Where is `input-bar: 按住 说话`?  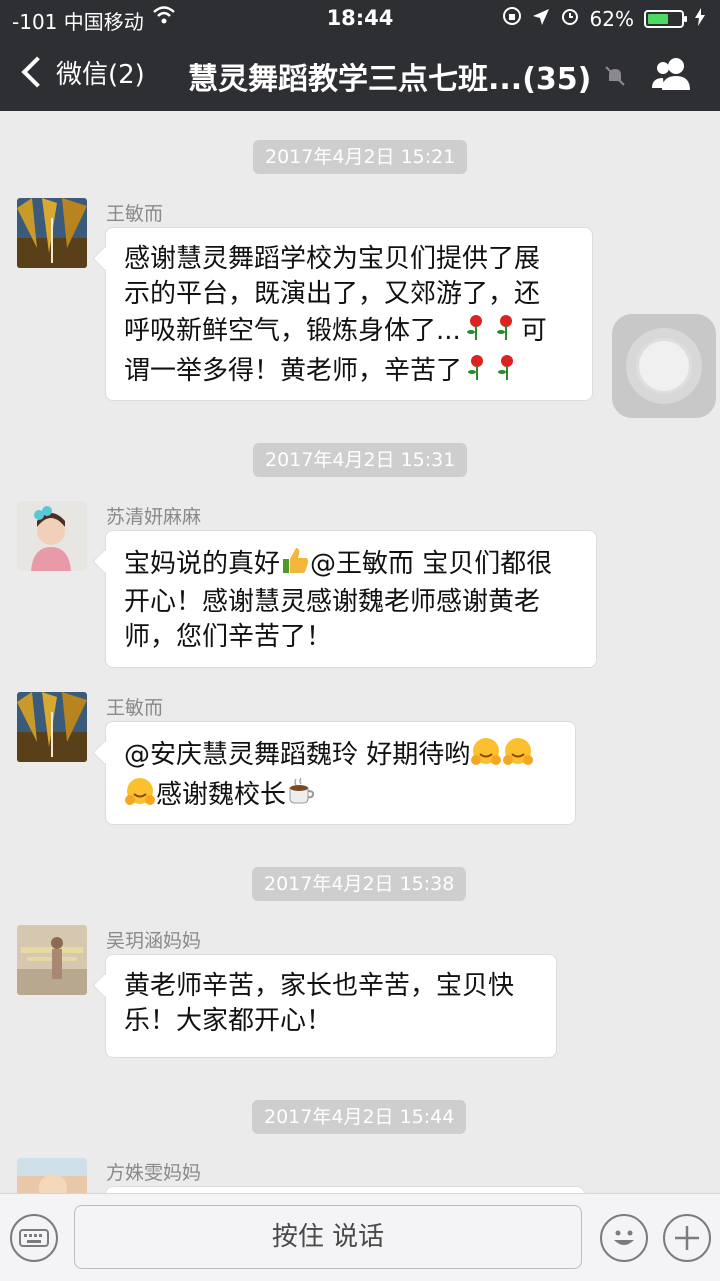
input-bar: 按住 说话 is located at coordinates (360, 1237).